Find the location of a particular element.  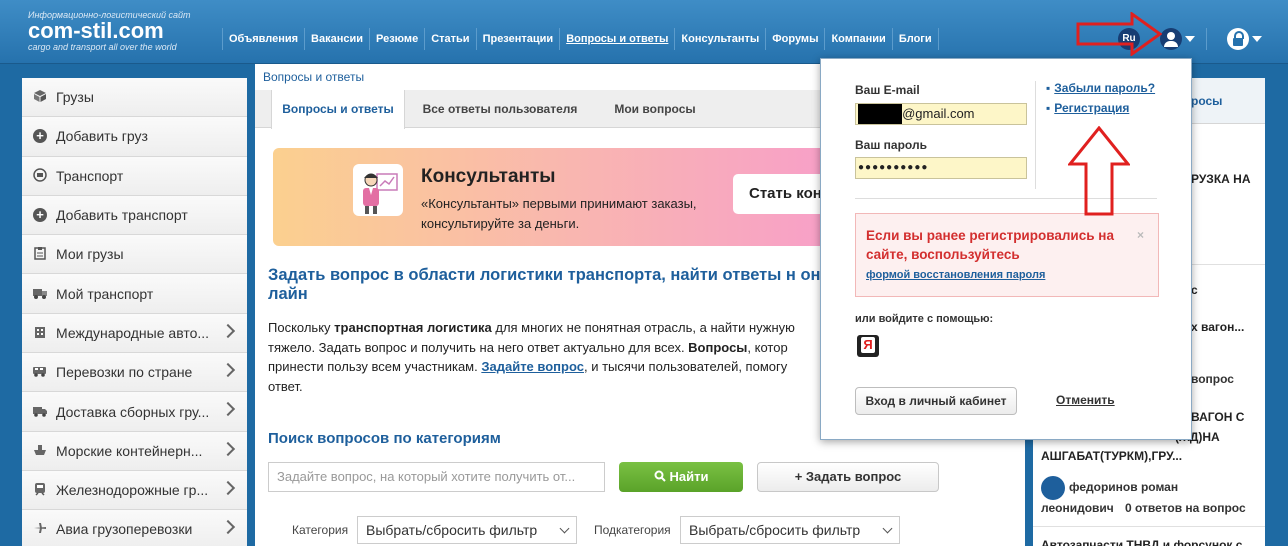

breadcrumb: Вопросы и ответы is located at coordinates (313, 77).